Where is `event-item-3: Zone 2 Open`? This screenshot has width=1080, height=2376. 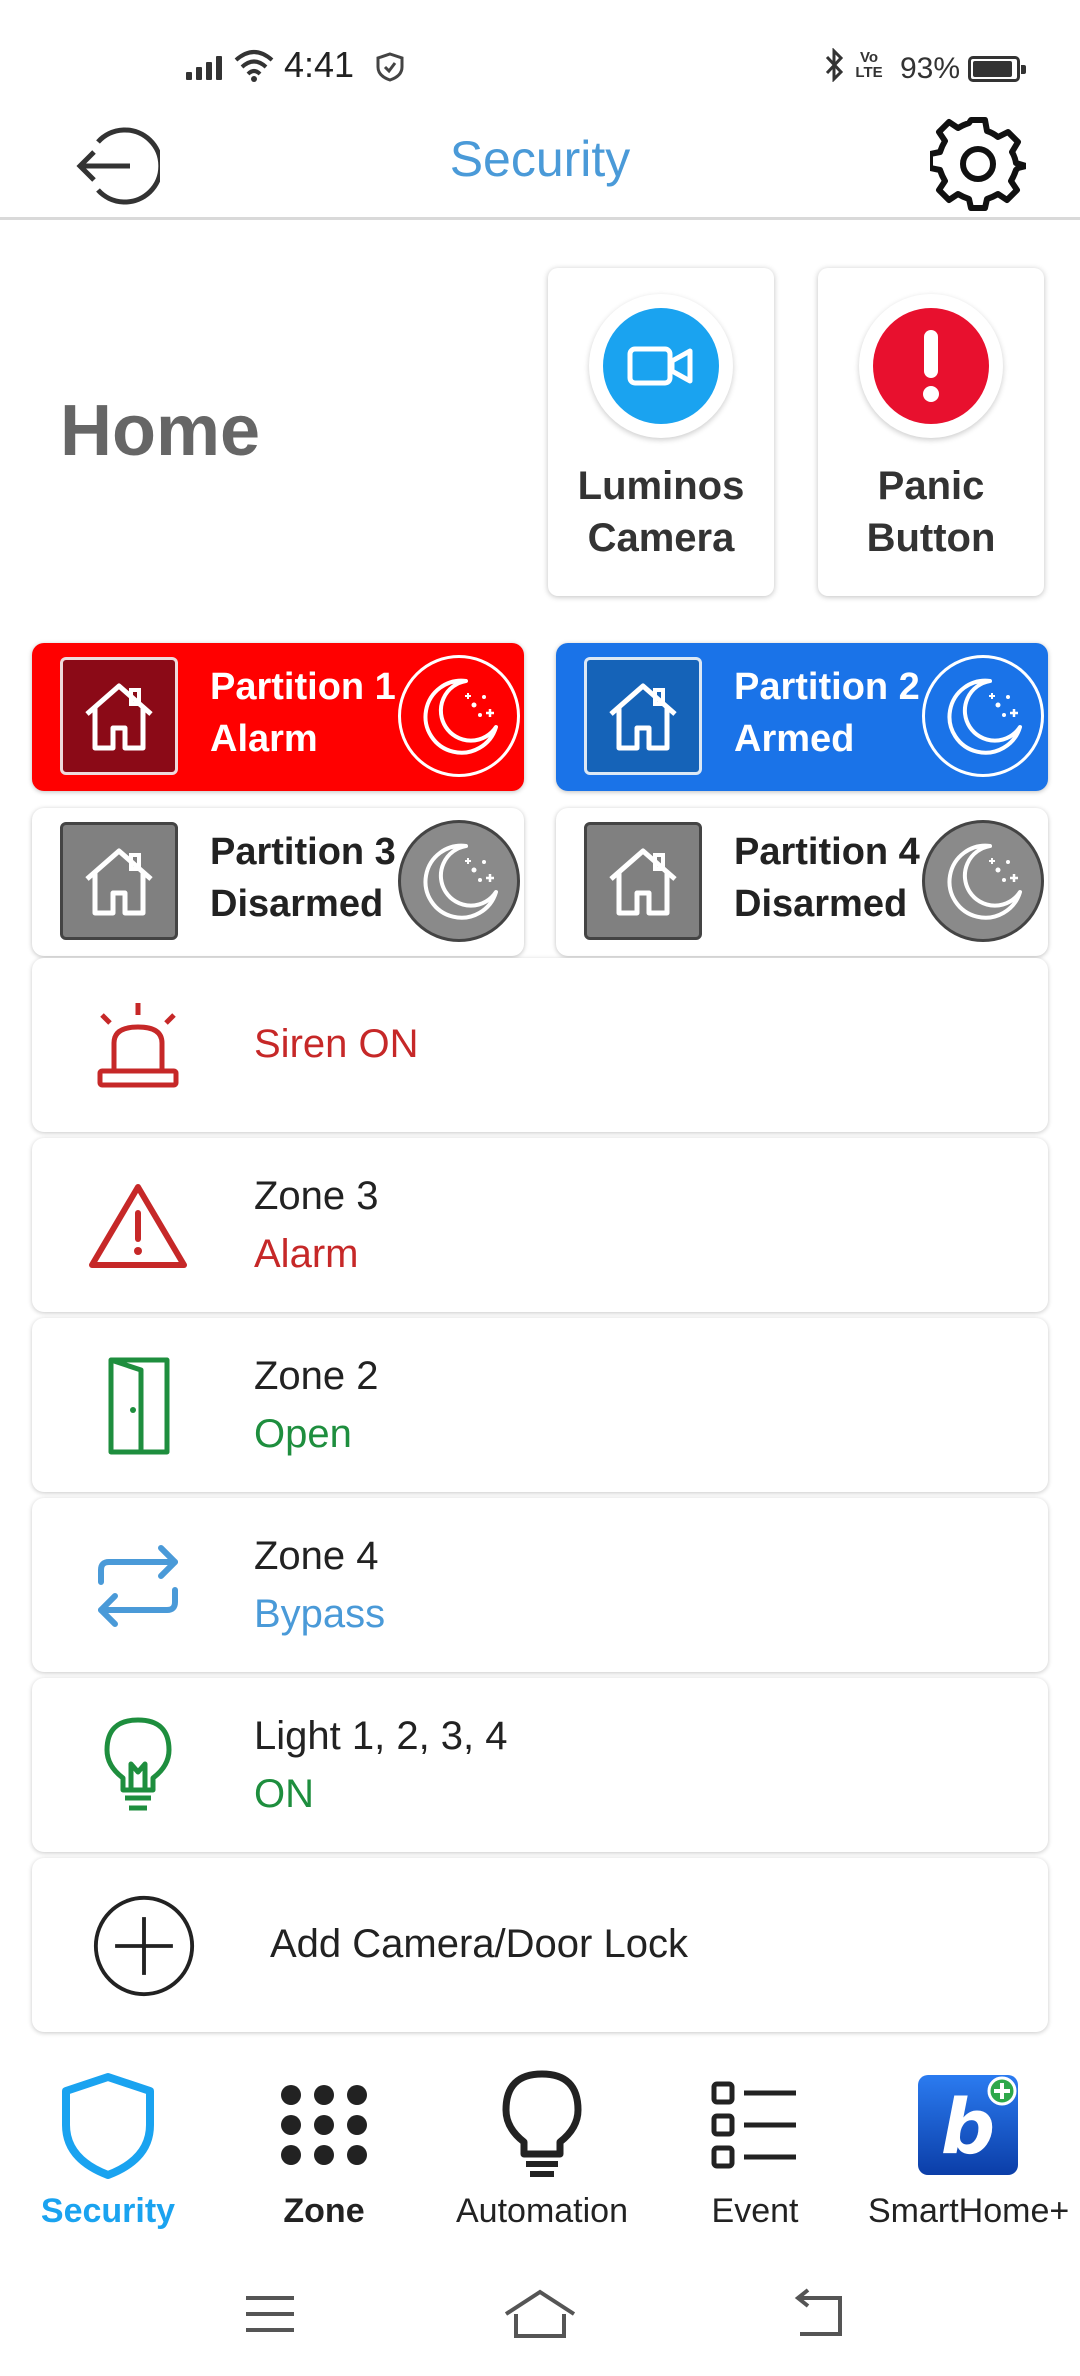
event-item-3: Zone 2 Open is located at coordinates (540, 1405).